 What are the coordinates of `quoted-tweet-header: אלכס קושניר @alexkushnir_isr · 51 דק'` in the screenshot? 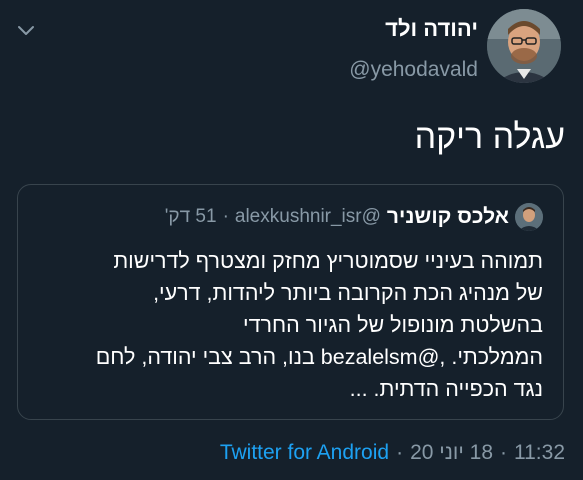 It's located at (354, 217).